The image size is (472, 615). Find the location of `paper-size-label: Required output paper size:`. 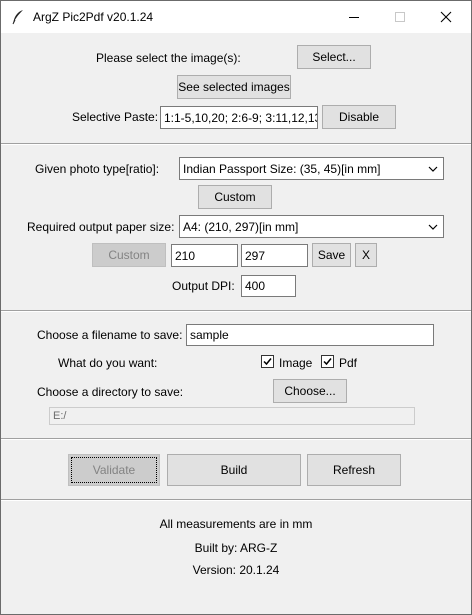

paper-size-label: Required output paper size: is located at coordinates (101, 227).